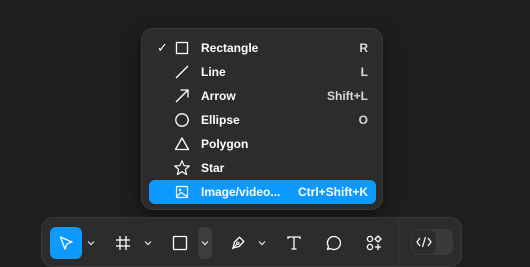 The image size is (530, 267). I want to click on menu-item-shortcut: Ctrl+Shift+K, so click(332, 192).